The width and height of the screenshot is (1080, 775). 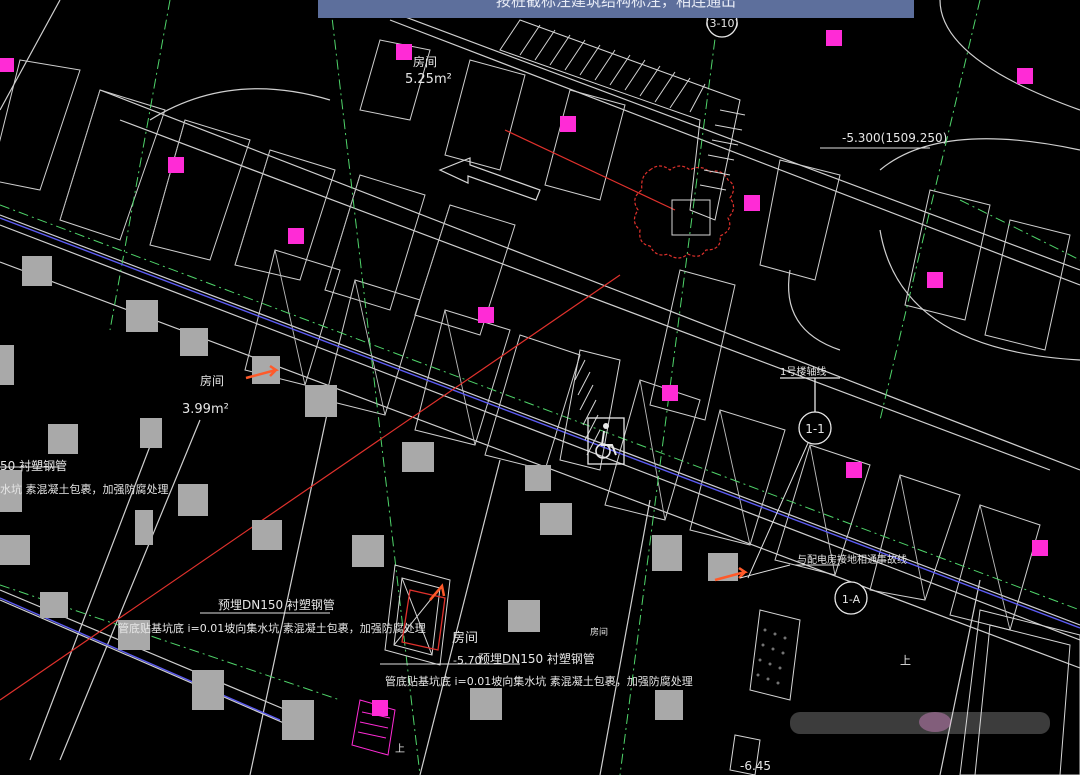 What do you see at coordinates (33, 465) in the screenshot?
I see `note-left-pipe-title: 50 衬塑钢管` at bounding box center [33, 465].